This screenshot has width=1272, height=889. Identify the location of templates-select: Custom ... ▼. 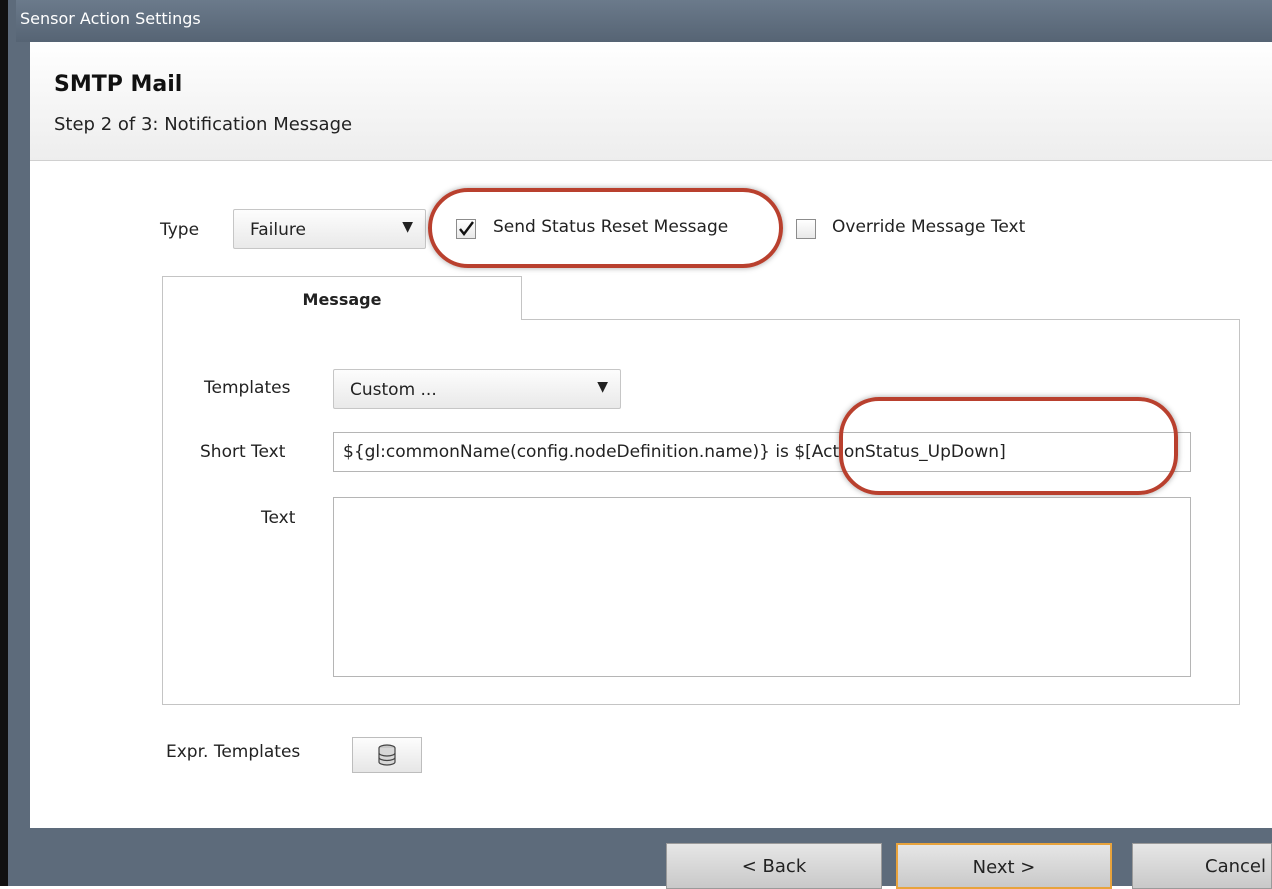
(477, 389).